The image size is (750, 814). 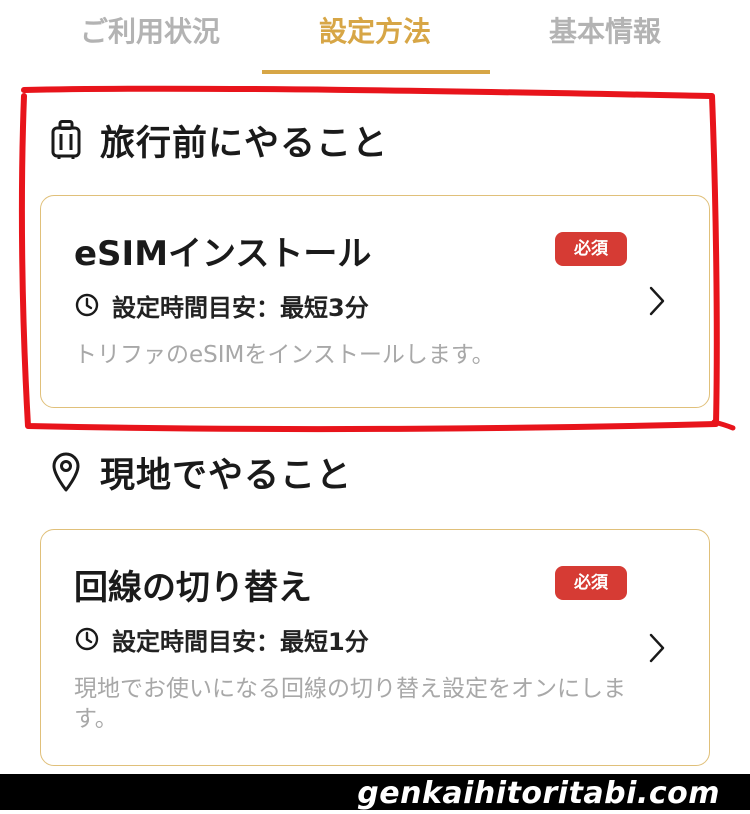 I want to click on watermark: genkaihitoritabi.com, so click(x=538, y=793).